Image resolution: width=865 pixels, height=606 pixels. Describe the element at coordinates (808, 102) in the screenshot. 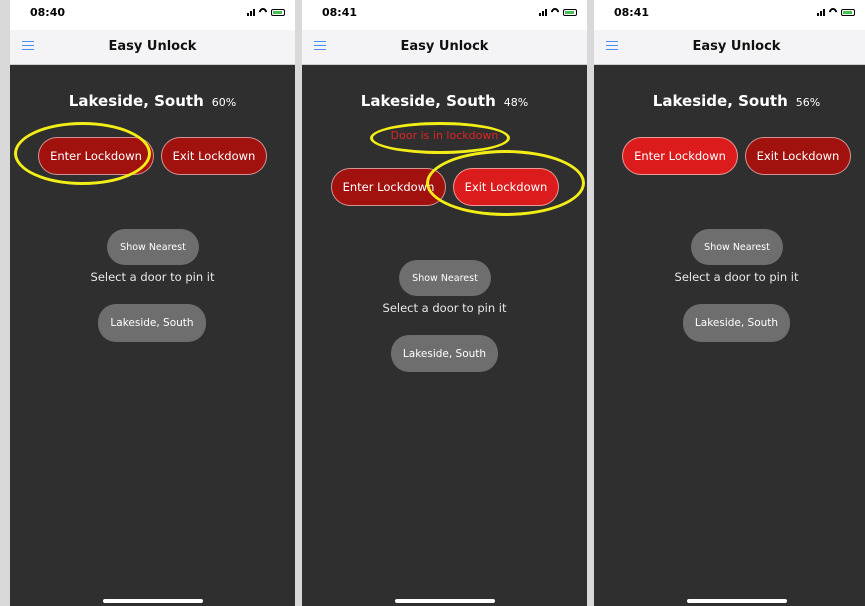

I see `battery-percentage: 56%` at that location.